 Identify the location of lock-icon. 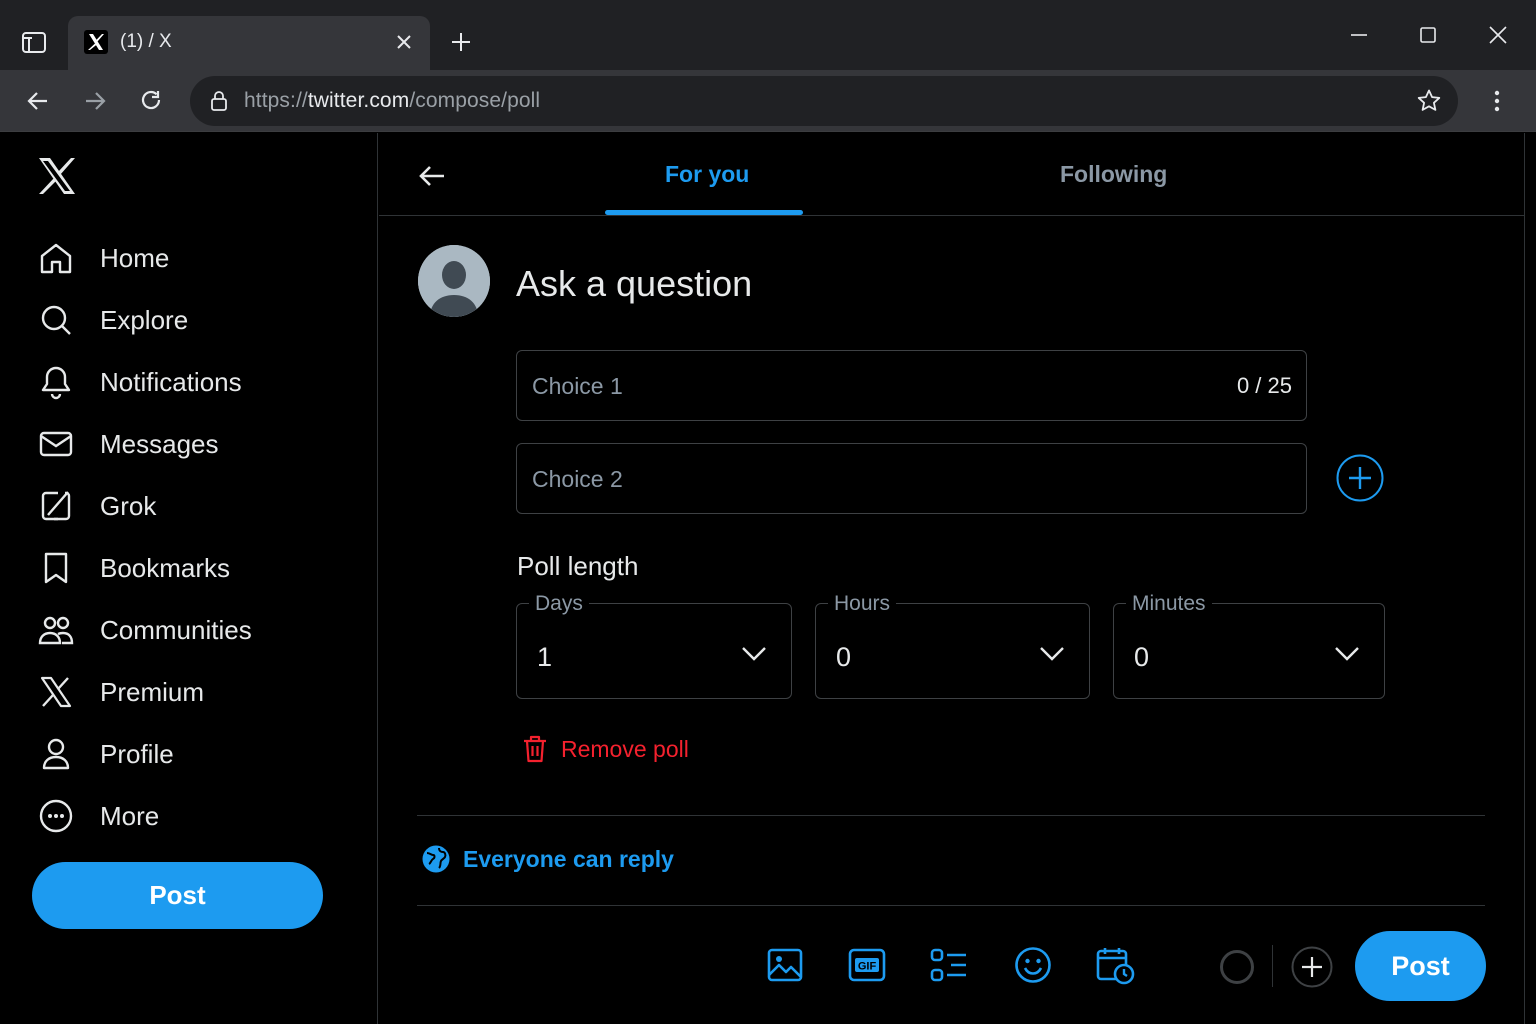
(219, 101).